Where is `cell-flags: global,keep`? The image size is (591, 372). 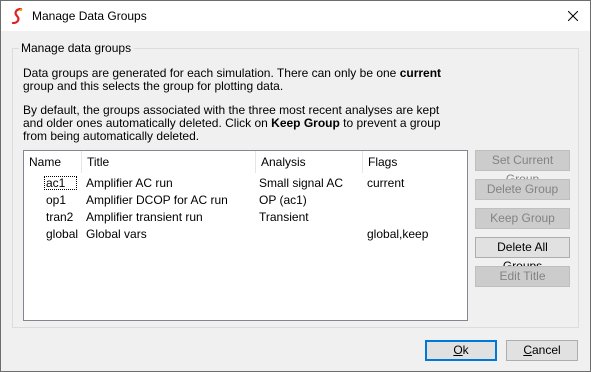 cell-flags: global,keep is located at coordinates (398, 234).